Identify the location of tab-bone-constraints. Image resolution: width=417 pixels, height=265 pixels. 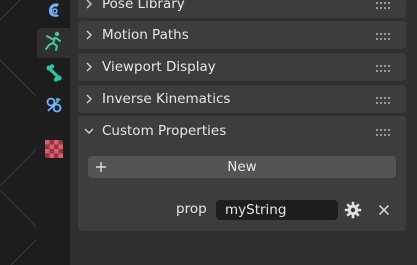
(54, 107).